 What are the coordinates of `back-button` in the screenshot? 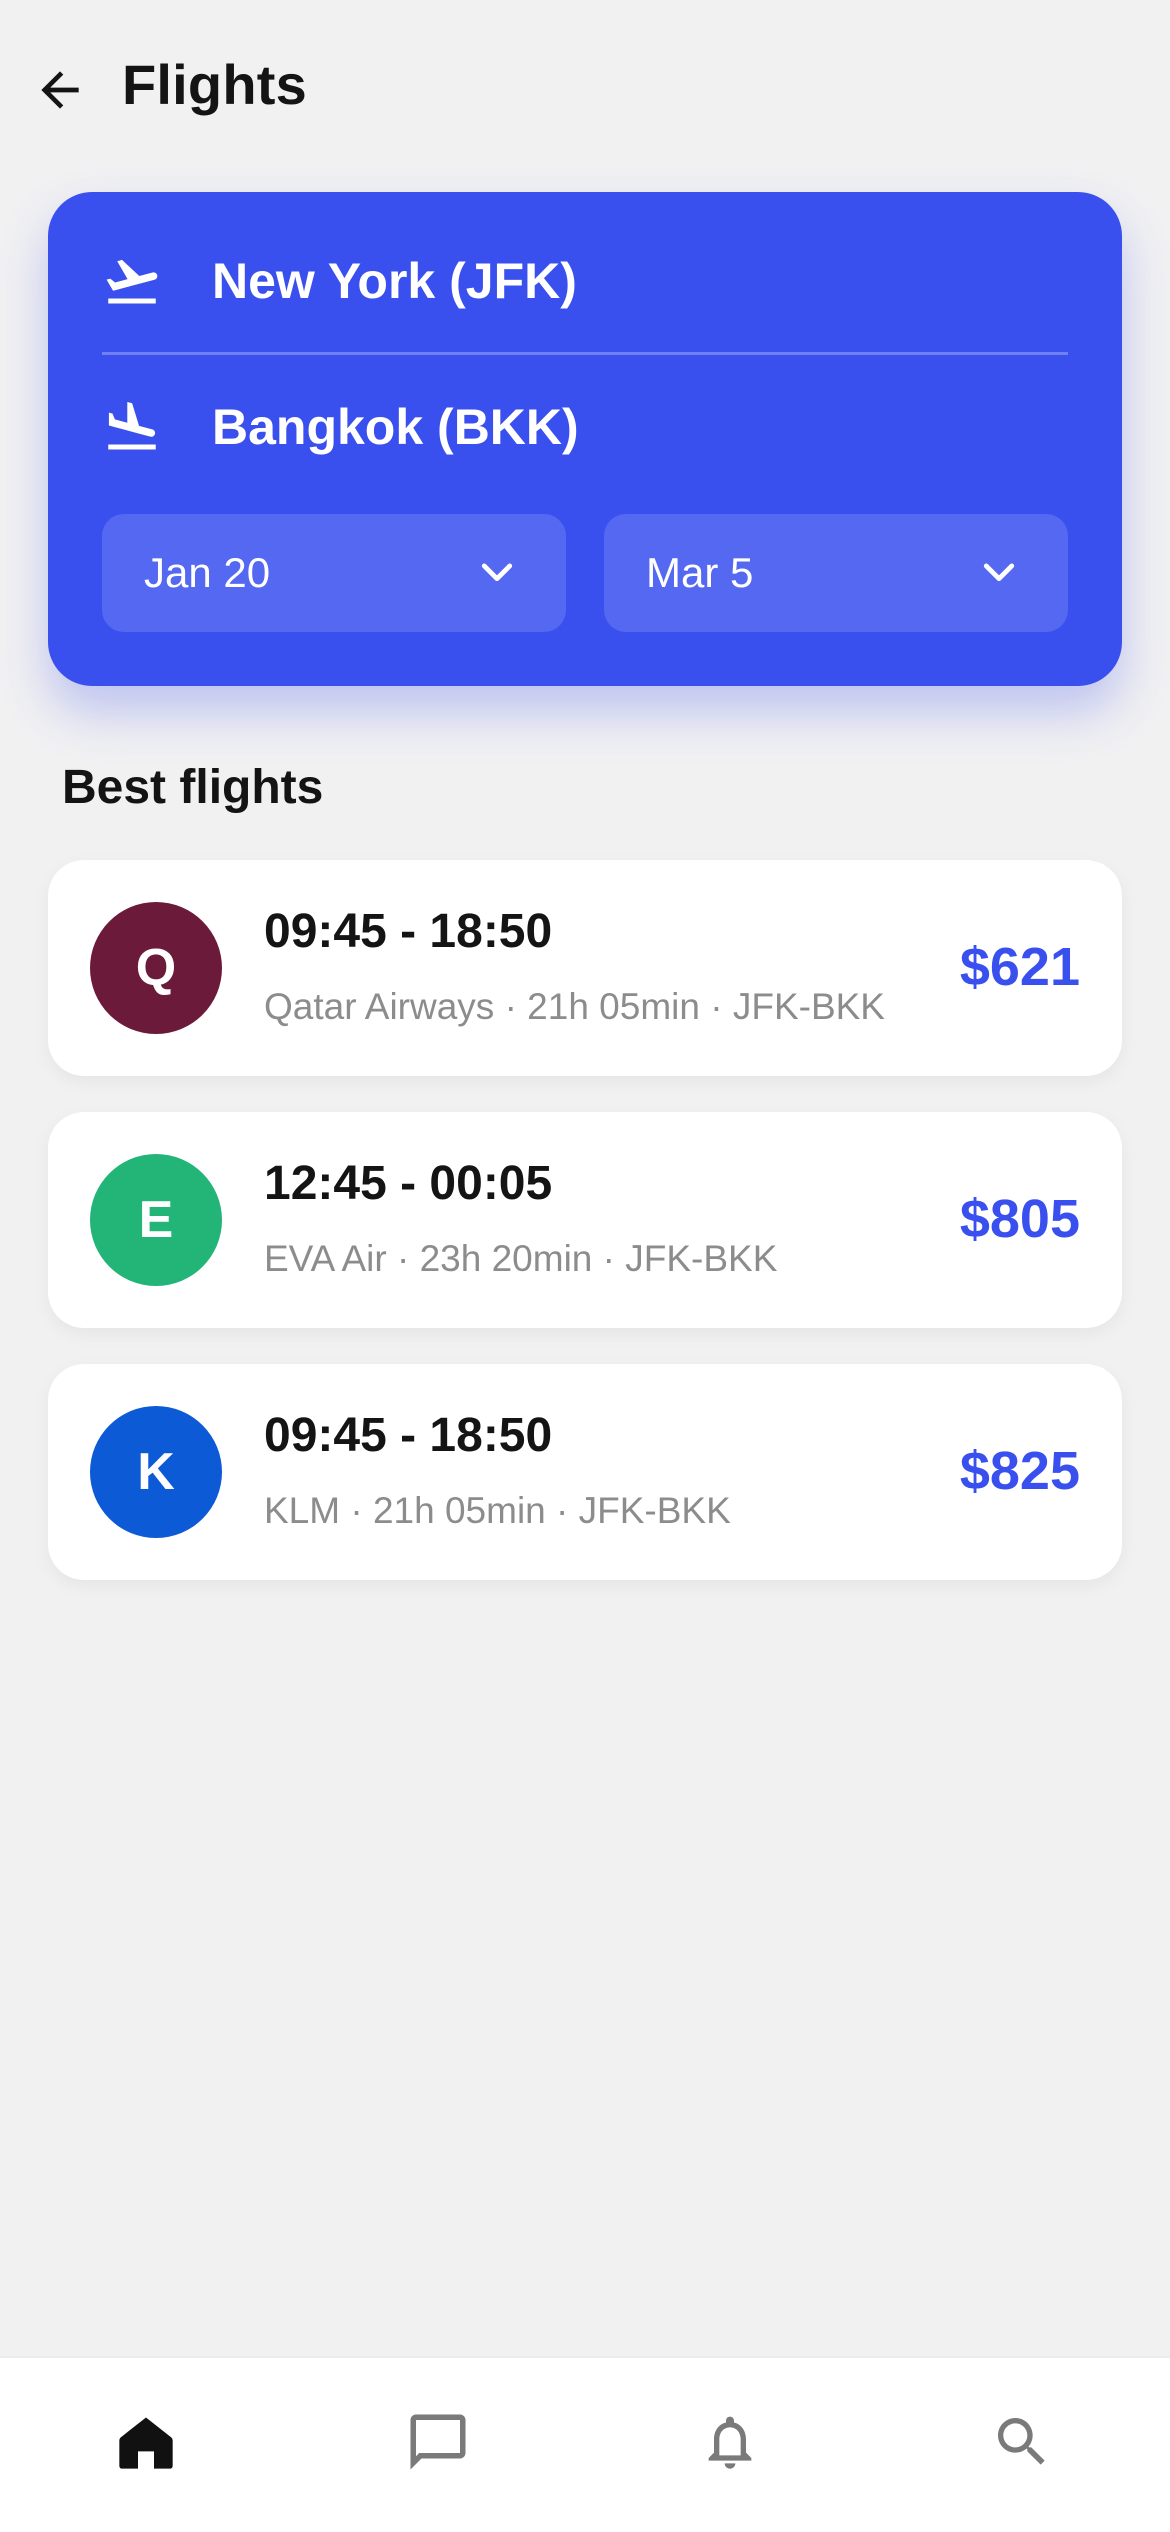 It's located at (60, 90).